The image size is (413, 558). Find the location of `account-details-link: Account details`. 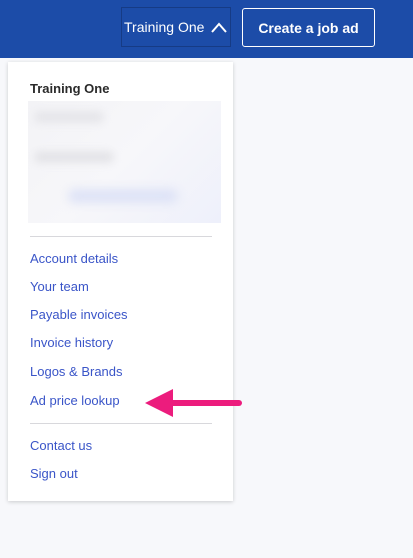

account-details-link: Account details is located at coordinates (74, 258).